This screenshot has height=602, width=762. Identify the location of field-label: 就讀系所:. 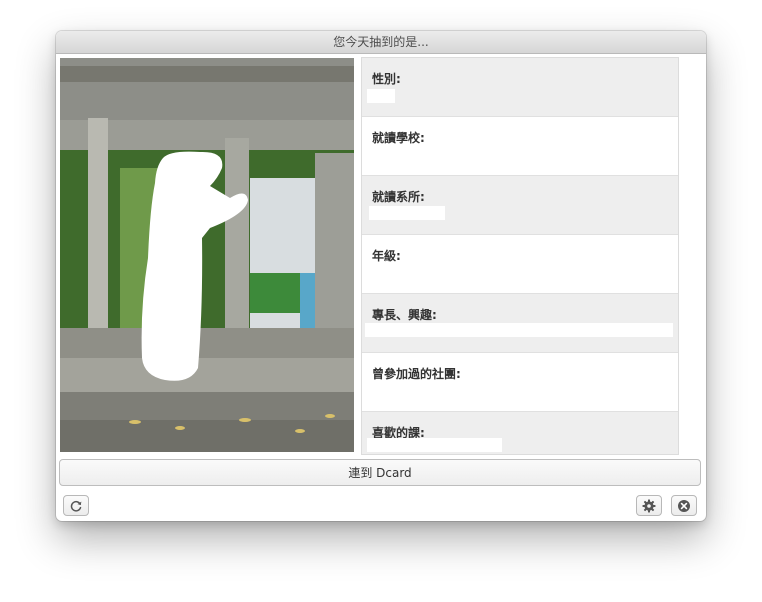
(398, 197).